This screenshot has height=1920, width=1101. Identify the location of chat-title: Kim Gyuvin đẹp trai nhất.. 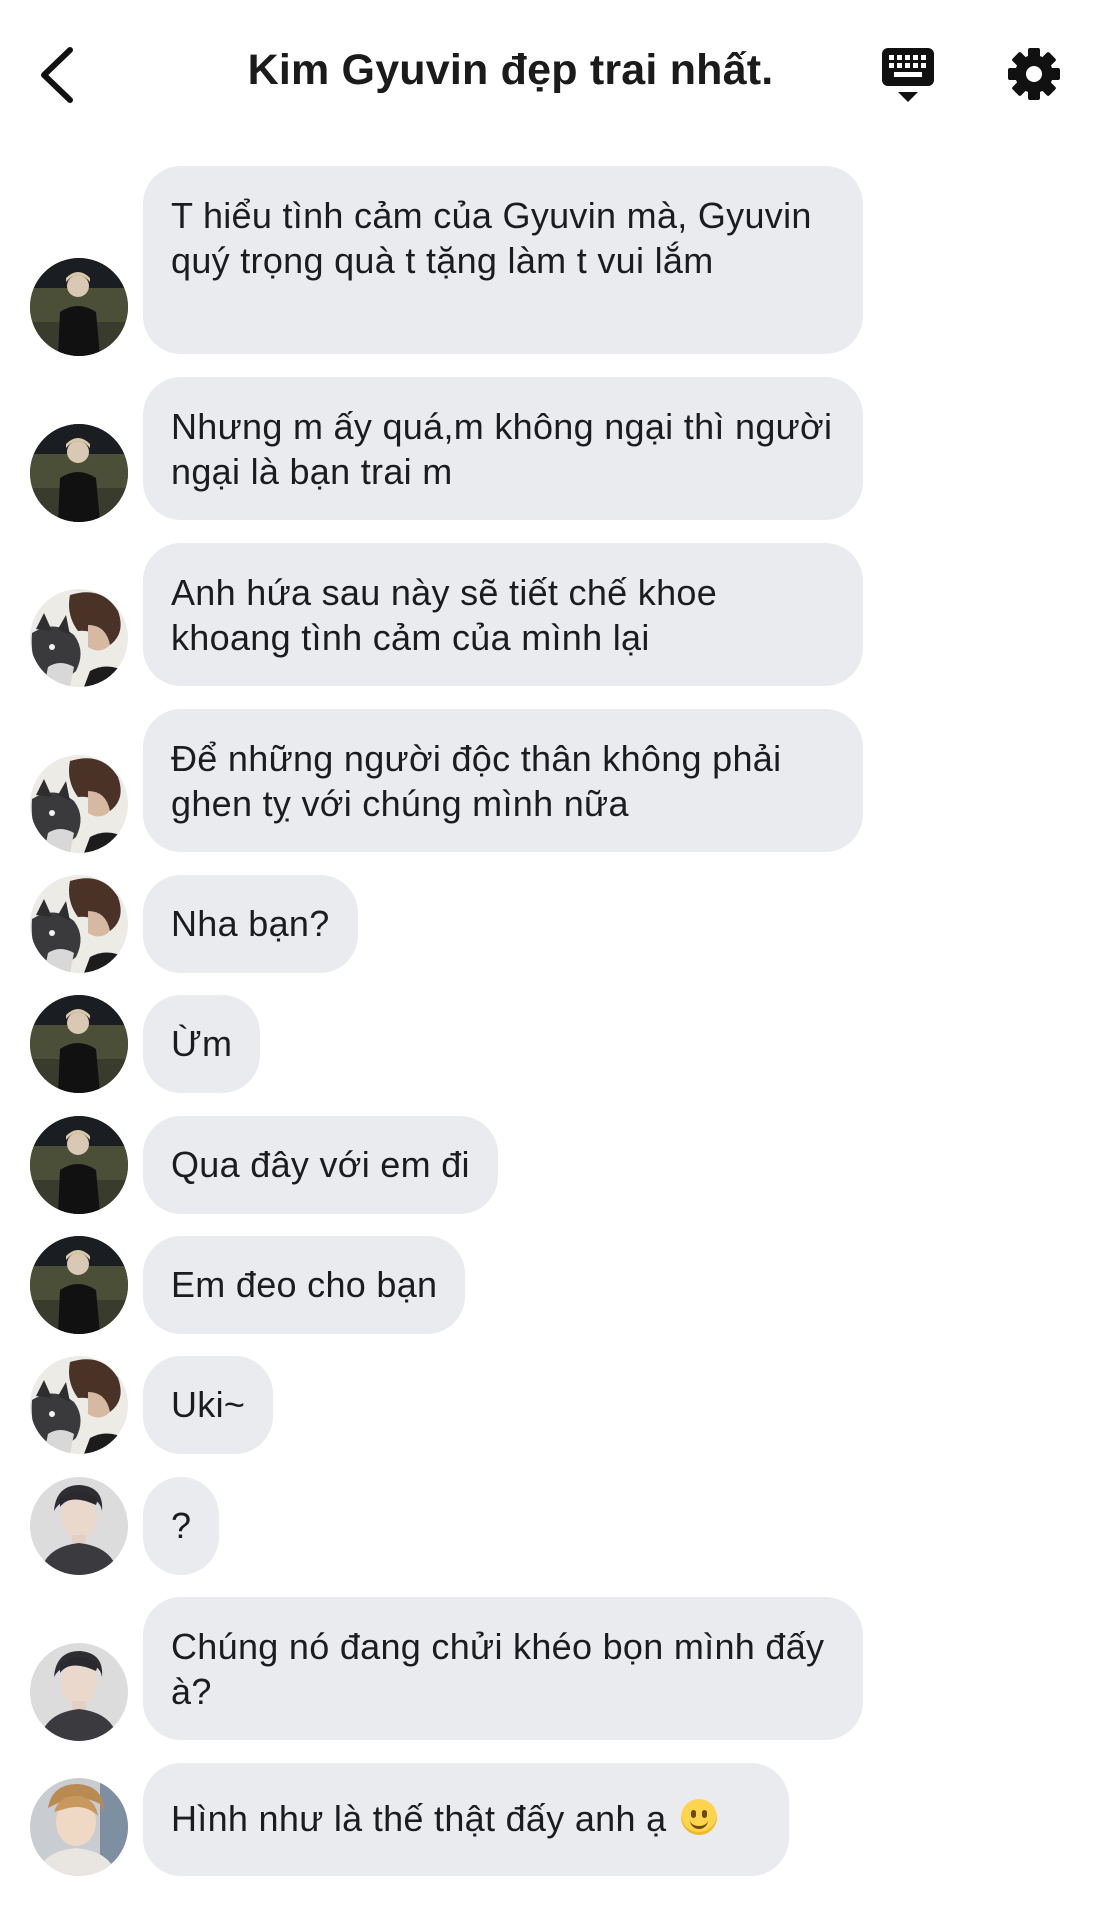
(510, 70).